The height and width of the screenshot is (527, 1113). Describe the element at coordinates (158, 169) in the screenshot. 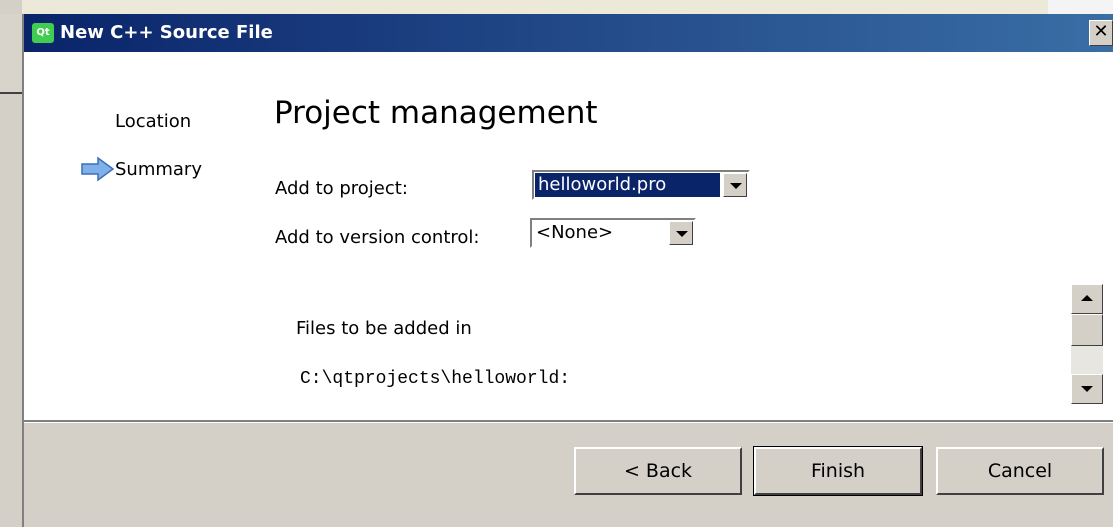

I see `wizard-step-summary: Summary` at that location.